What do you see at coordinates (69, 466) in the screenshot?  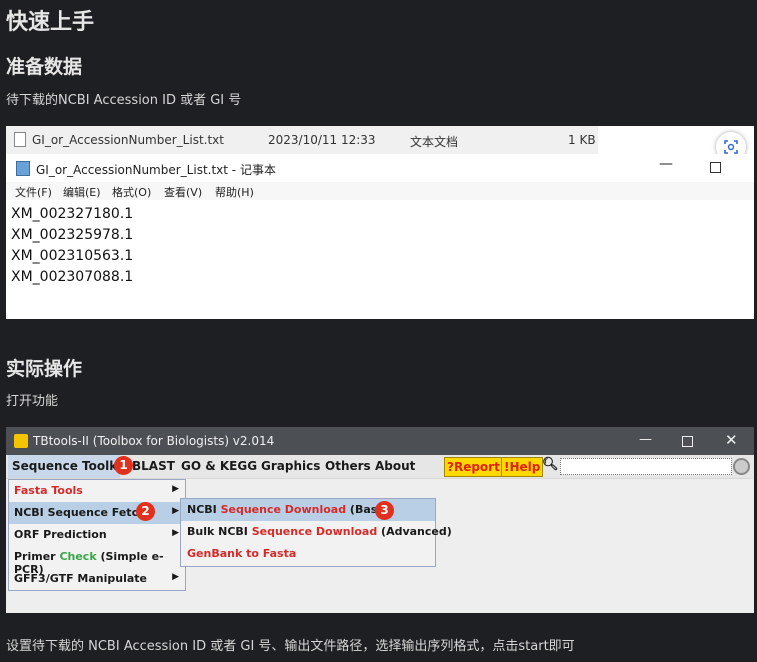 I see `menu-sequence-toolkit: Sequence Toolkit` at bounding box center [69, 466].